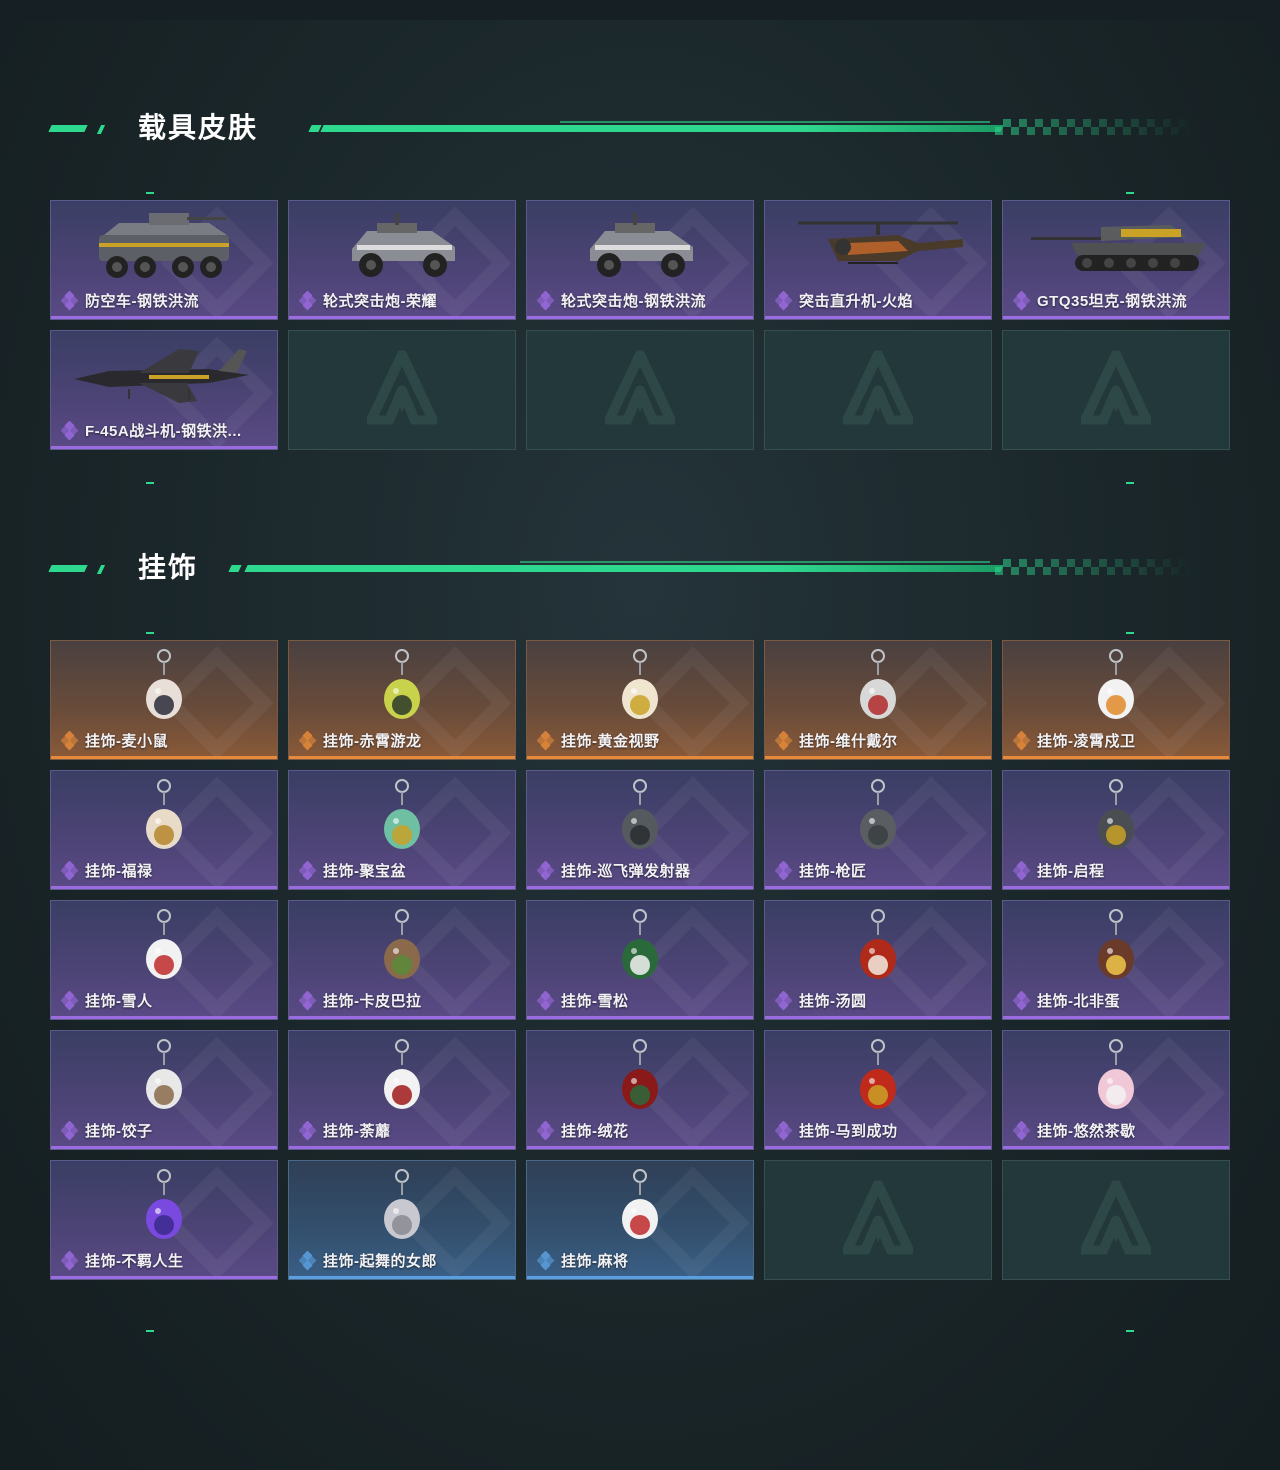  Describe the element at coordinates (1116, 830) in the screenshot. I see `pendant-card: 挂饰-启程` at that location.